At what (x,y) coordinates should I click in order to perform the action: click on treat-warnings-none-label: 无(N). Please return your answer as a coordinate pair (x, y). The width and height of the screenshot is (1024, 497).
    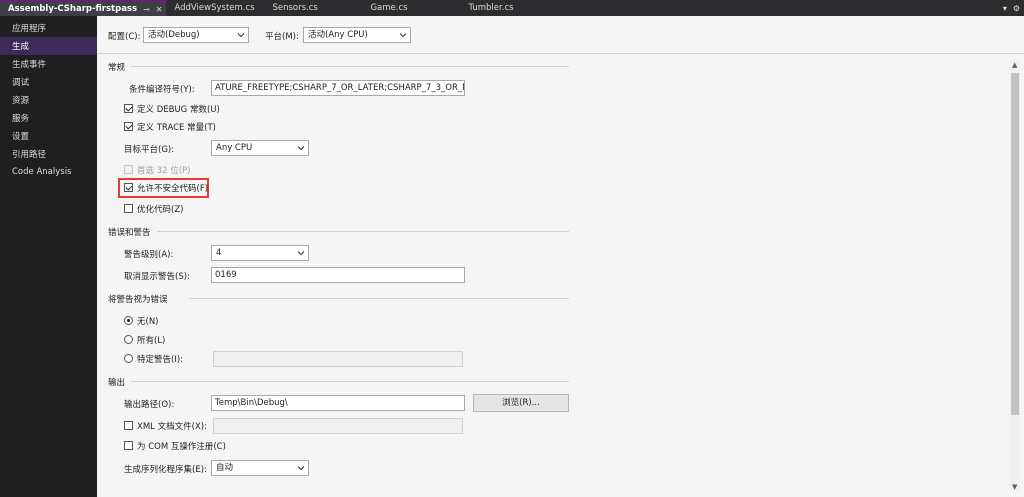
    Looking at the image, I should click on (148, 322).